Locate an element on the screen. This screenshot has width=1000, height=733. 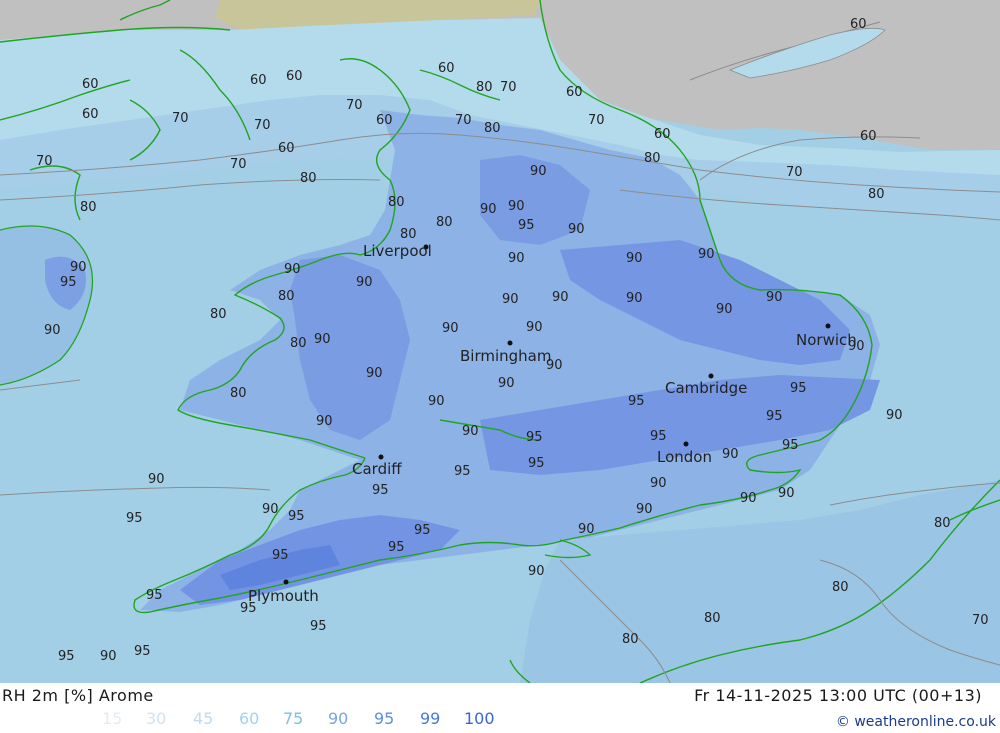
weatheronline-credit-link: © weatheronline.co.uk is located at coordinates (916, 722).